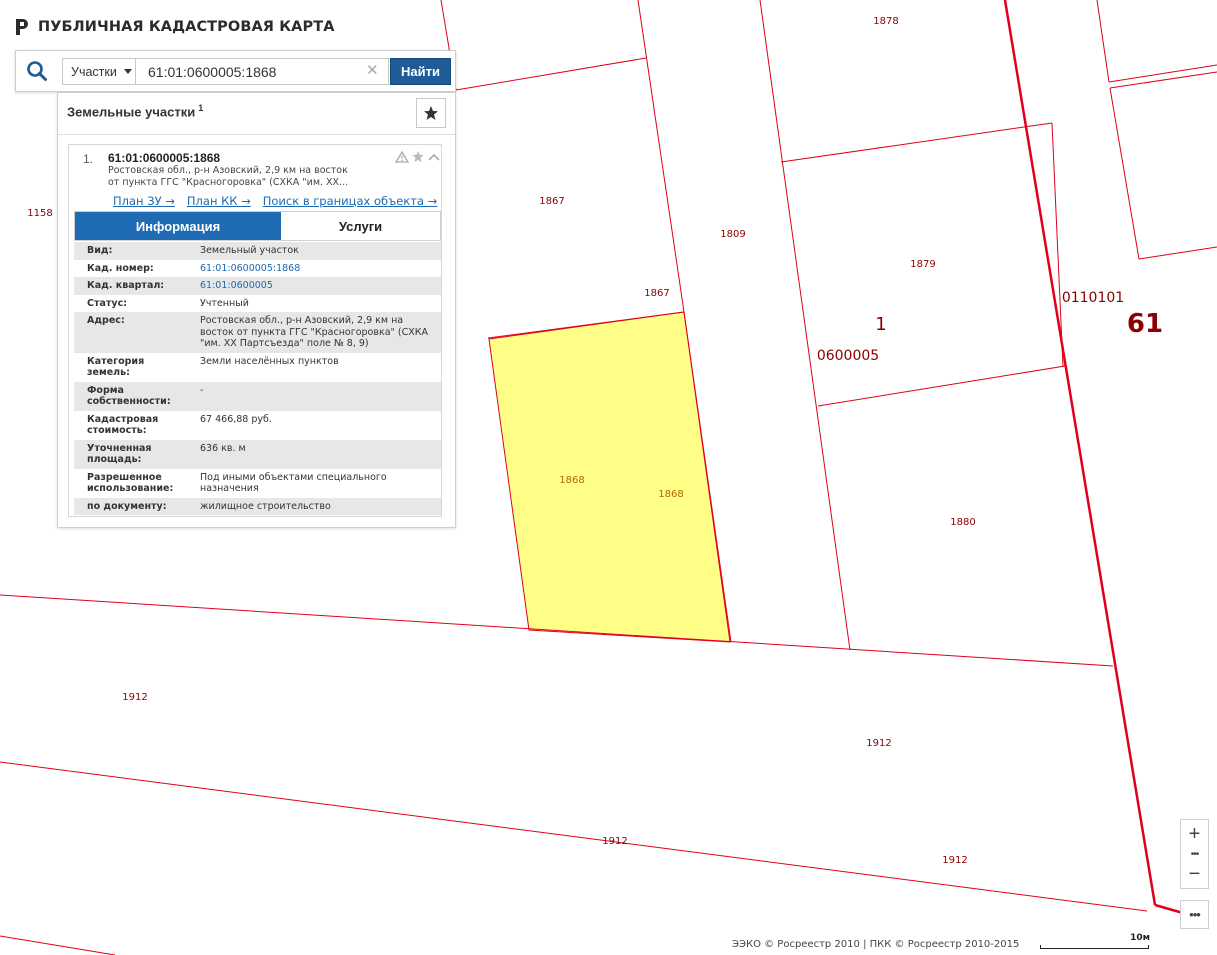  What do you see at coordinates (317, 506) in the screenshot?
I see `field-value: жилищное строительство` at bounding box center [317, 506].